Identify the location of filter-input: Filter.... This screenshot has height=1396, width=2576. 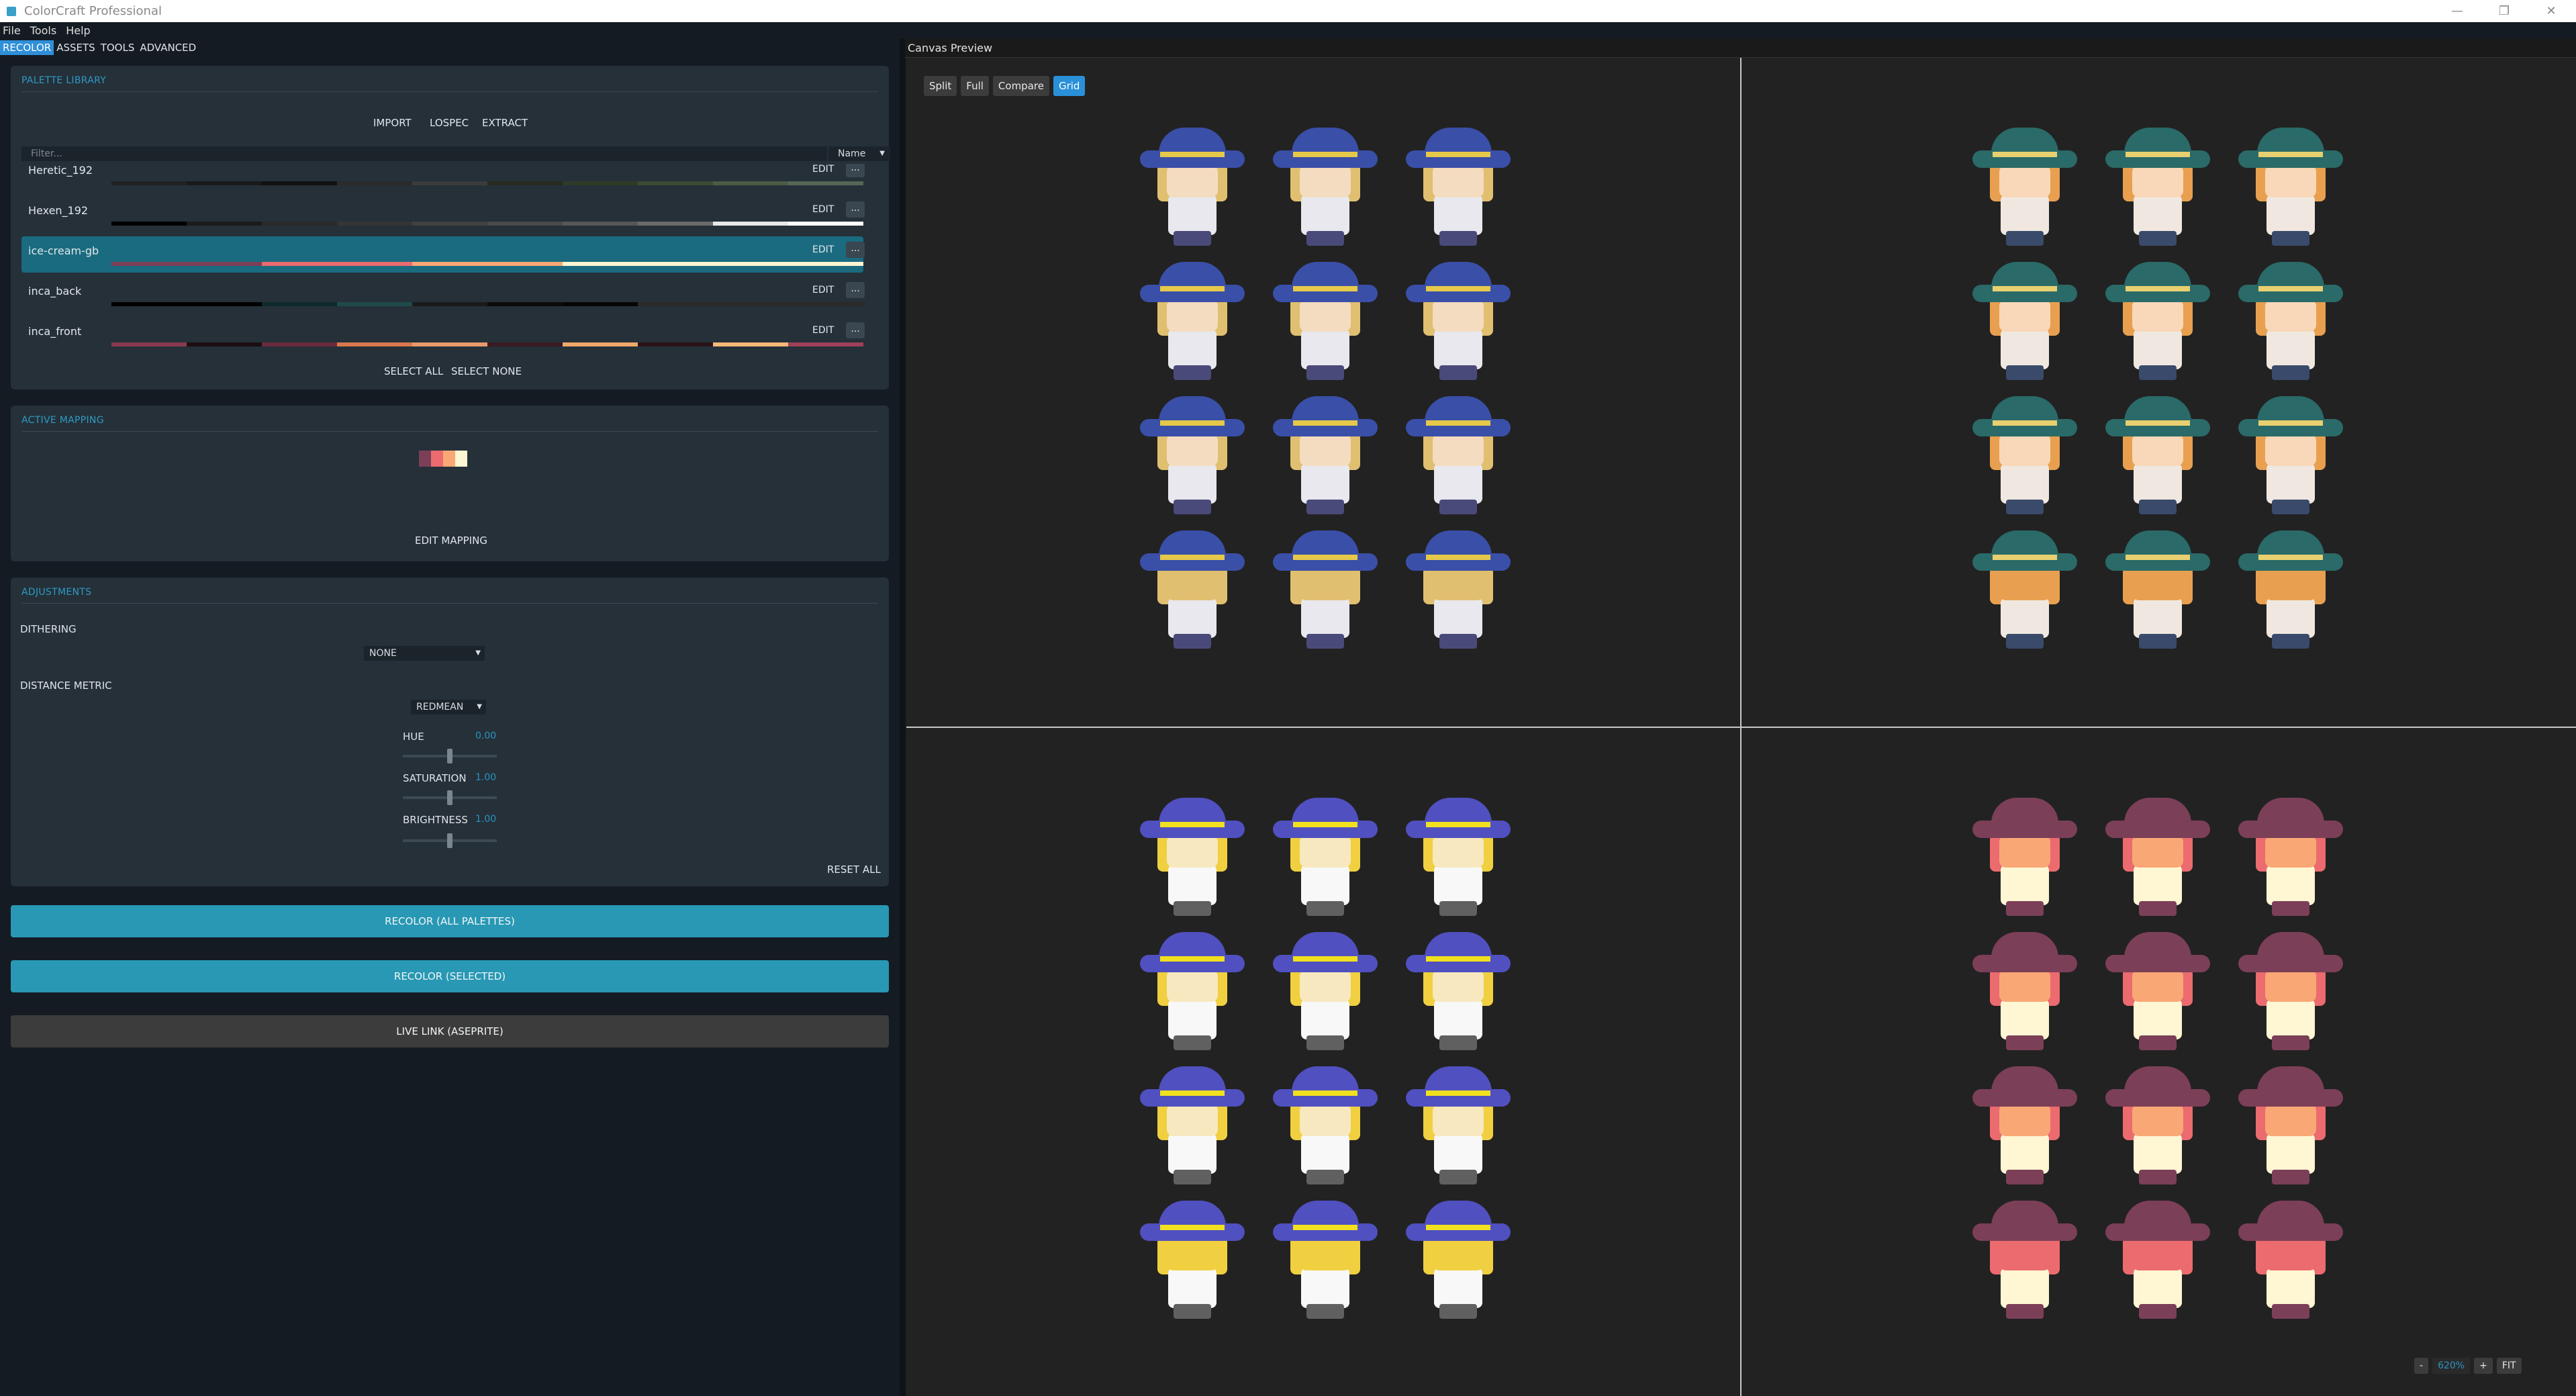
(424, 153).